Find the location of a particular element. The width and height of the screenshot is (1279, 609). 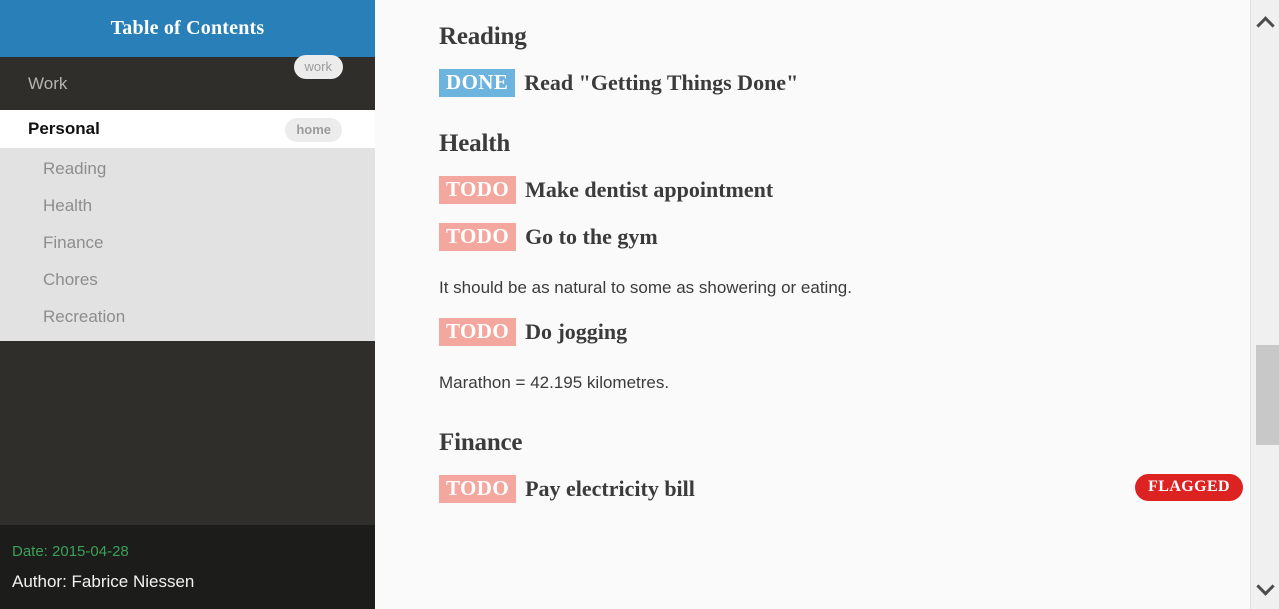

todo-item: TODO Pay electricity bill FLAGGED is located at coordinates (859, 488).